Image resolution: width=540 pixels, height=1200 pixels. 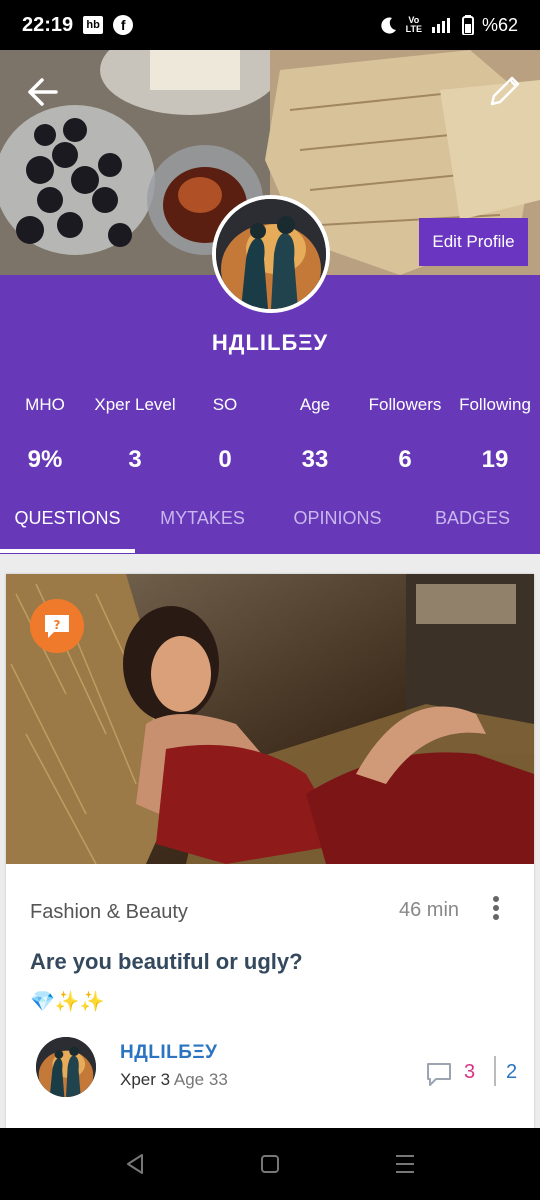 I want to click on signal-icon, so click(x=440, y=25).